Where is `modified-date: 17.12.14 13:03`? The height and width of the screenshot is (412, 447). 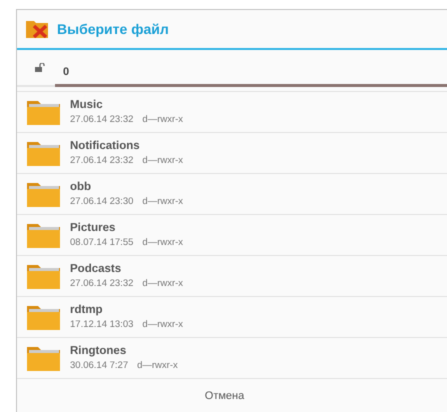 modified-date: 17.12.14 13:03 is located at coordinates (102, 324).